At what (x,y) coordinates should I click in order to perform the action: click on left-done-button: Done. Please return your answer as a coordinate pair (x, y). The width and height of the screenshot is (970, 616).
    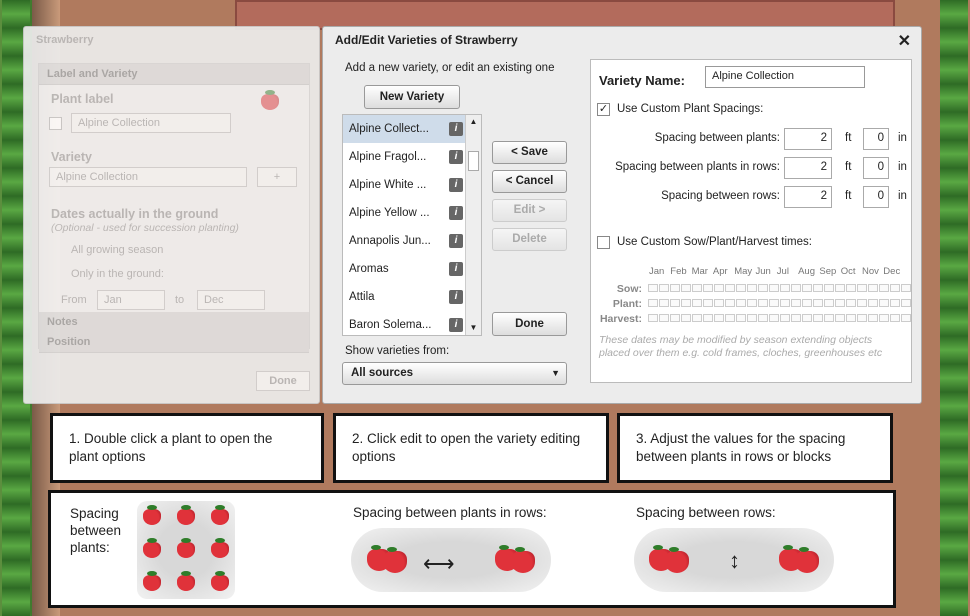
    Looking at the image, I should click on (283, 381).